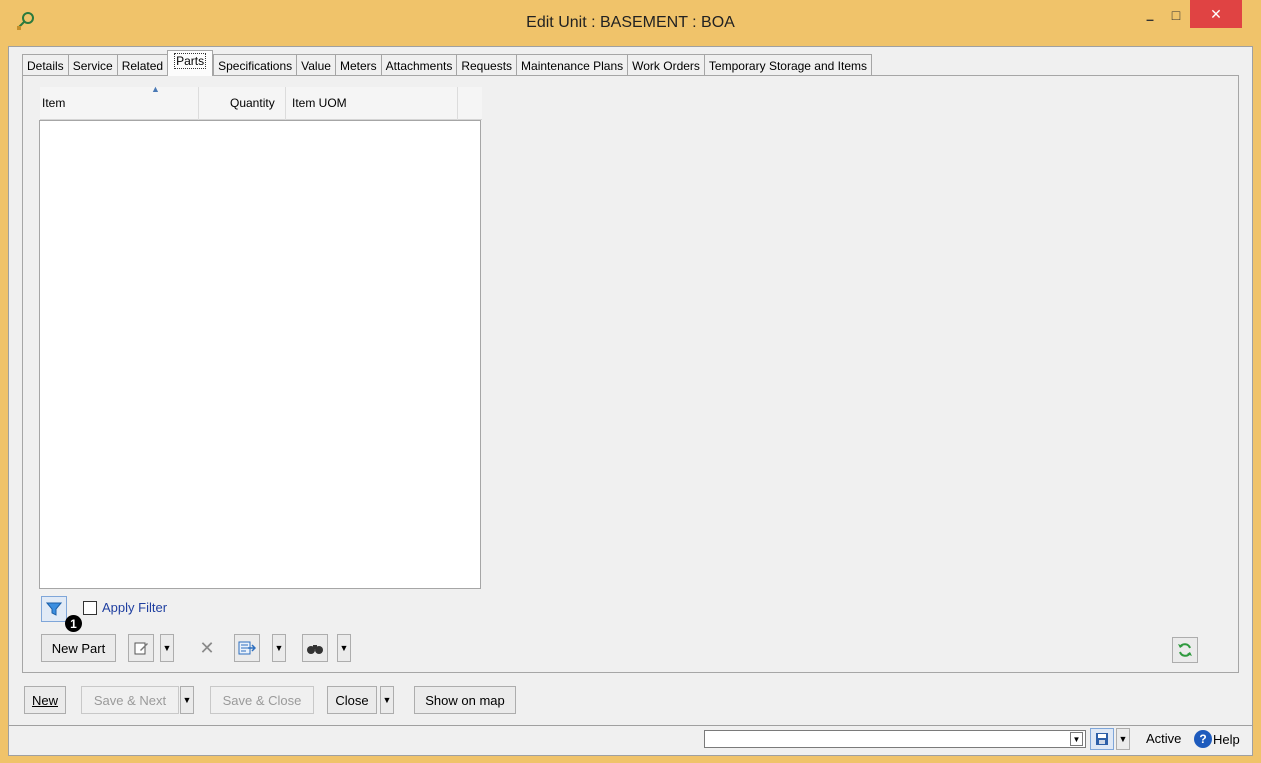  I want to click on tab-label: Value, so click(316, 65).